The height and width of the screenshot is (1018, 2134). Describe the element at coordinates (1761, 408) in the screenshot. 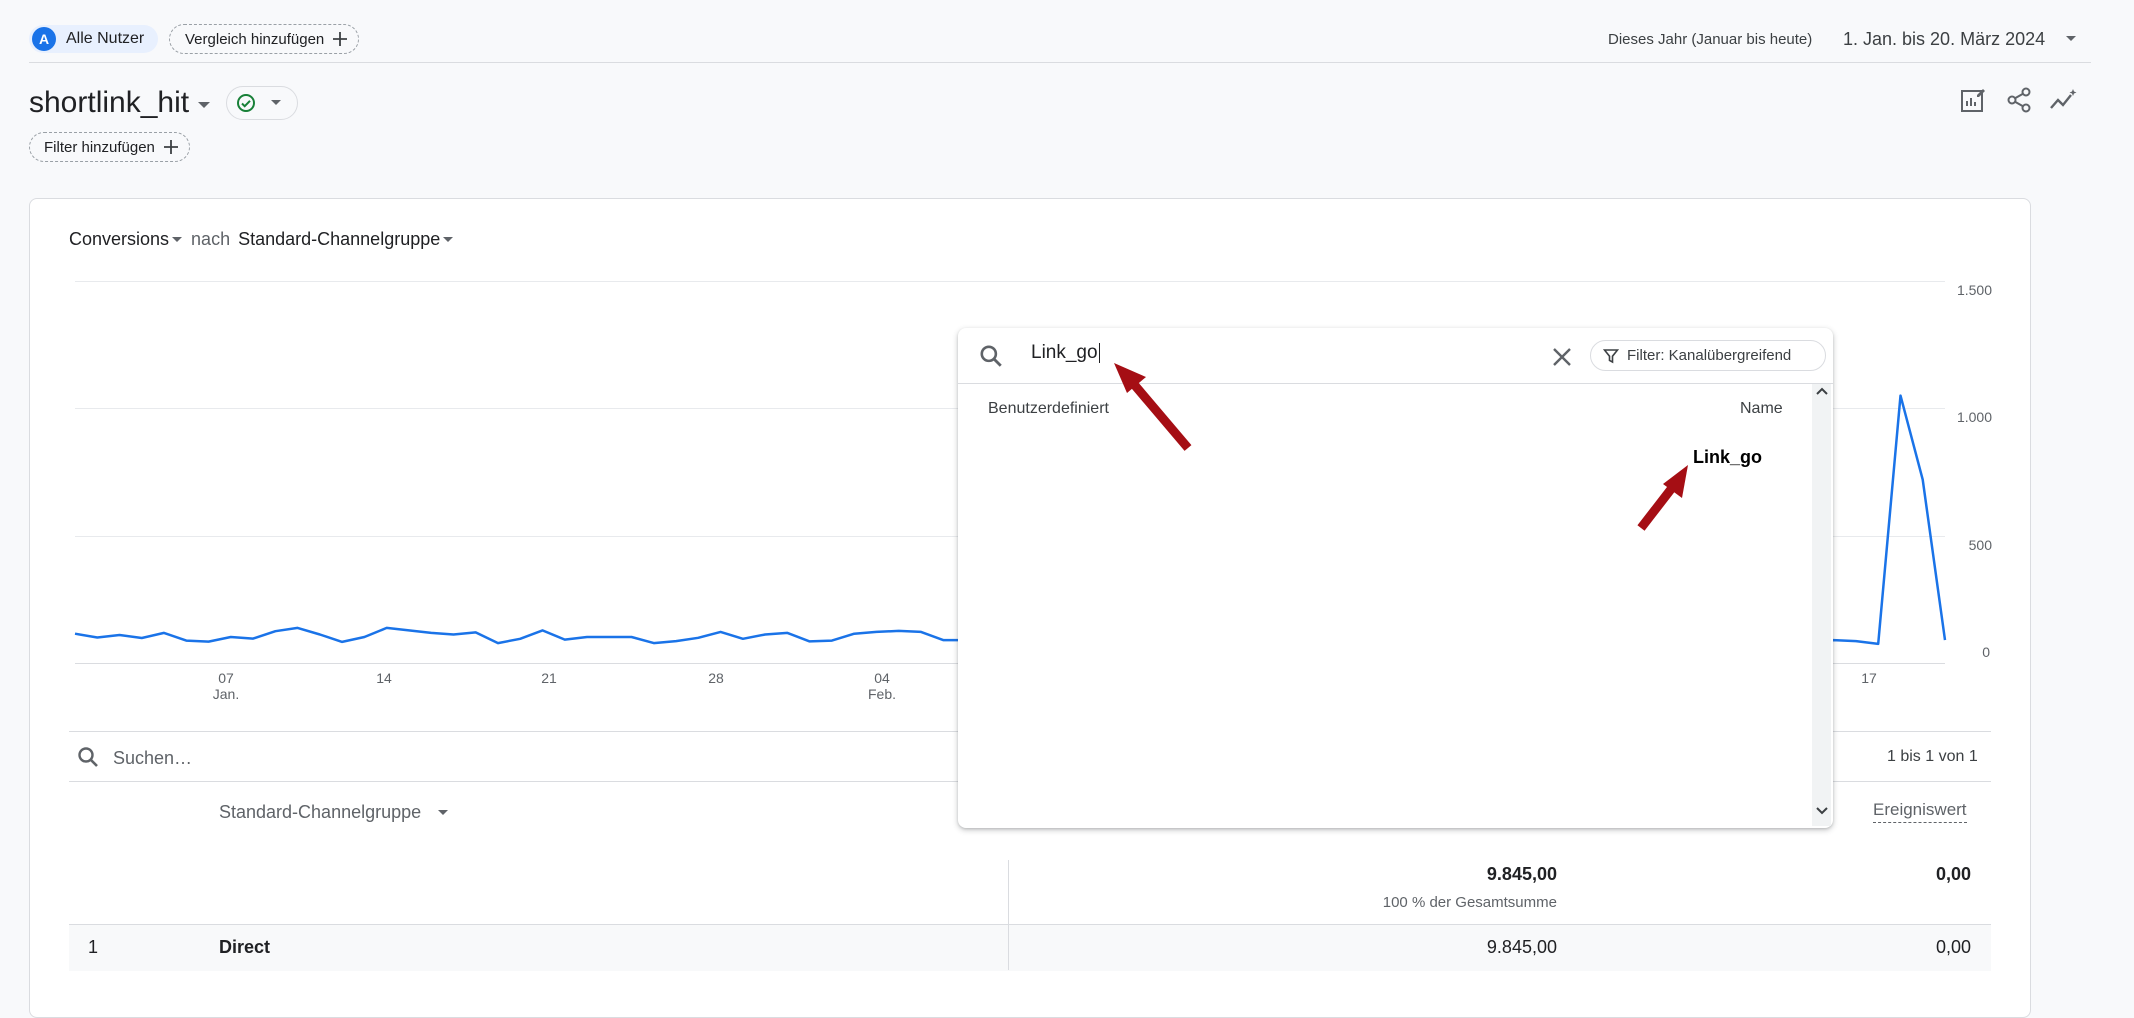

I see `popup-col-name: Name` at that location.